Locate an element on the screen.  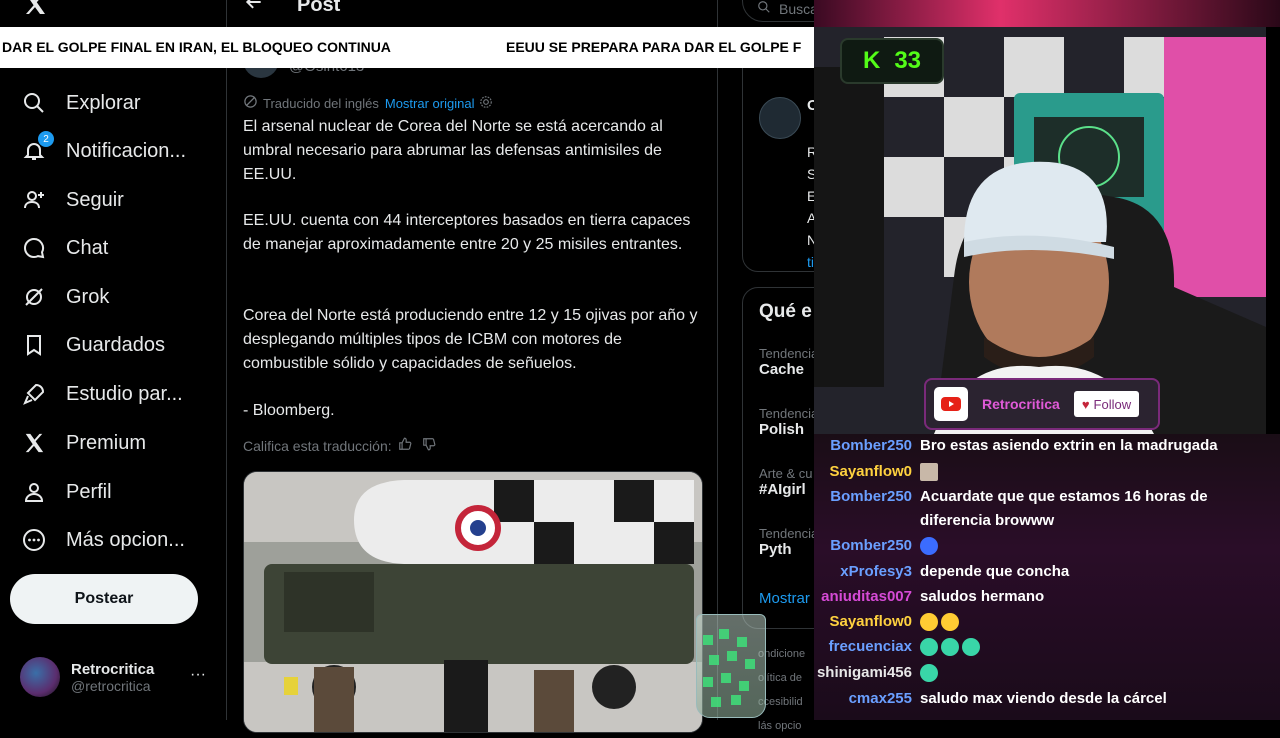
post-button: Postear is located at coordinates (104, 599).